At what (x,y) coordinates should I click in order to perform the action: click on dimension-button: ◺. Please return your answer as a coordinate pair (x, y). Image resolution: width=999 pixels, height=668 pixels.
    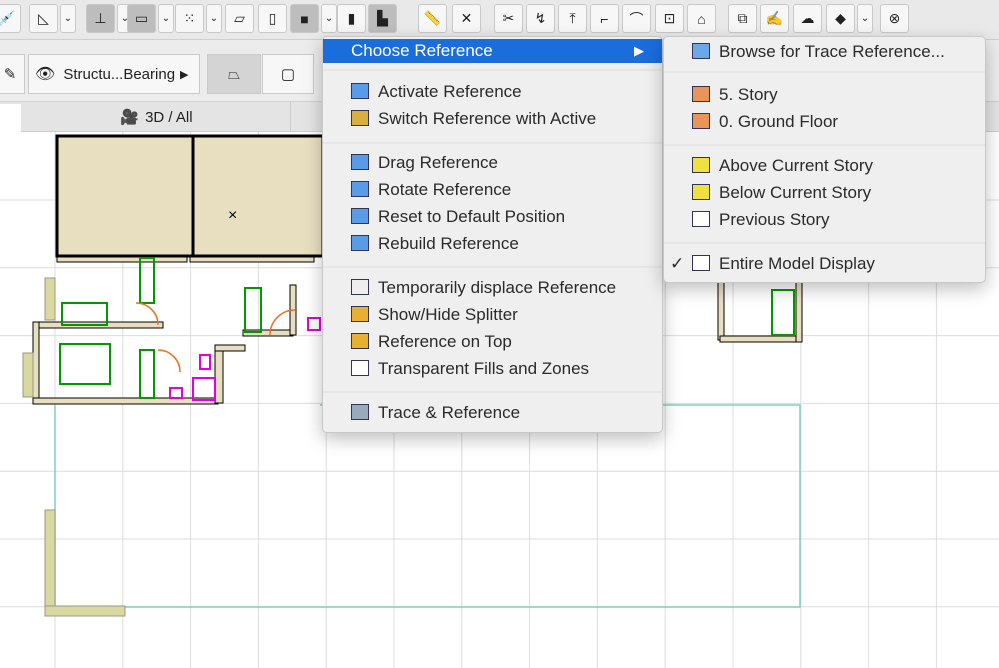
    Looking at the image, I should click on (43, 18).